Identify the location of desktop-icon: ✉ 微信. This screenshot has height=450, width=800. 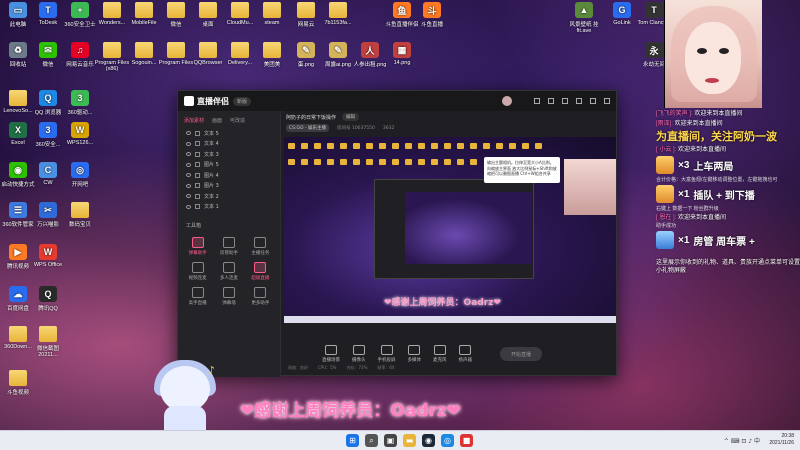
(48, 55).